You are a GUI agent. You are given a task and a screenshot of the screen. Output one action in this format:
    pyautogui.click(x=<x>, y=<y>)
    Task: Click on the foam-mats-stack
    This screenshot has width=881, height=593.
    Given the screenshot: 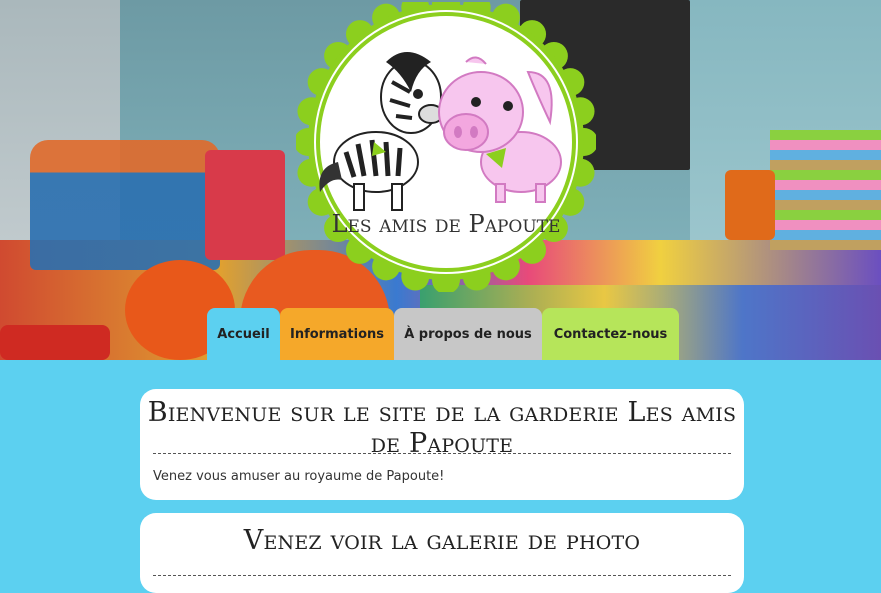 What is the action you would take?
    pyautogui.click(x=825, y=190)
    